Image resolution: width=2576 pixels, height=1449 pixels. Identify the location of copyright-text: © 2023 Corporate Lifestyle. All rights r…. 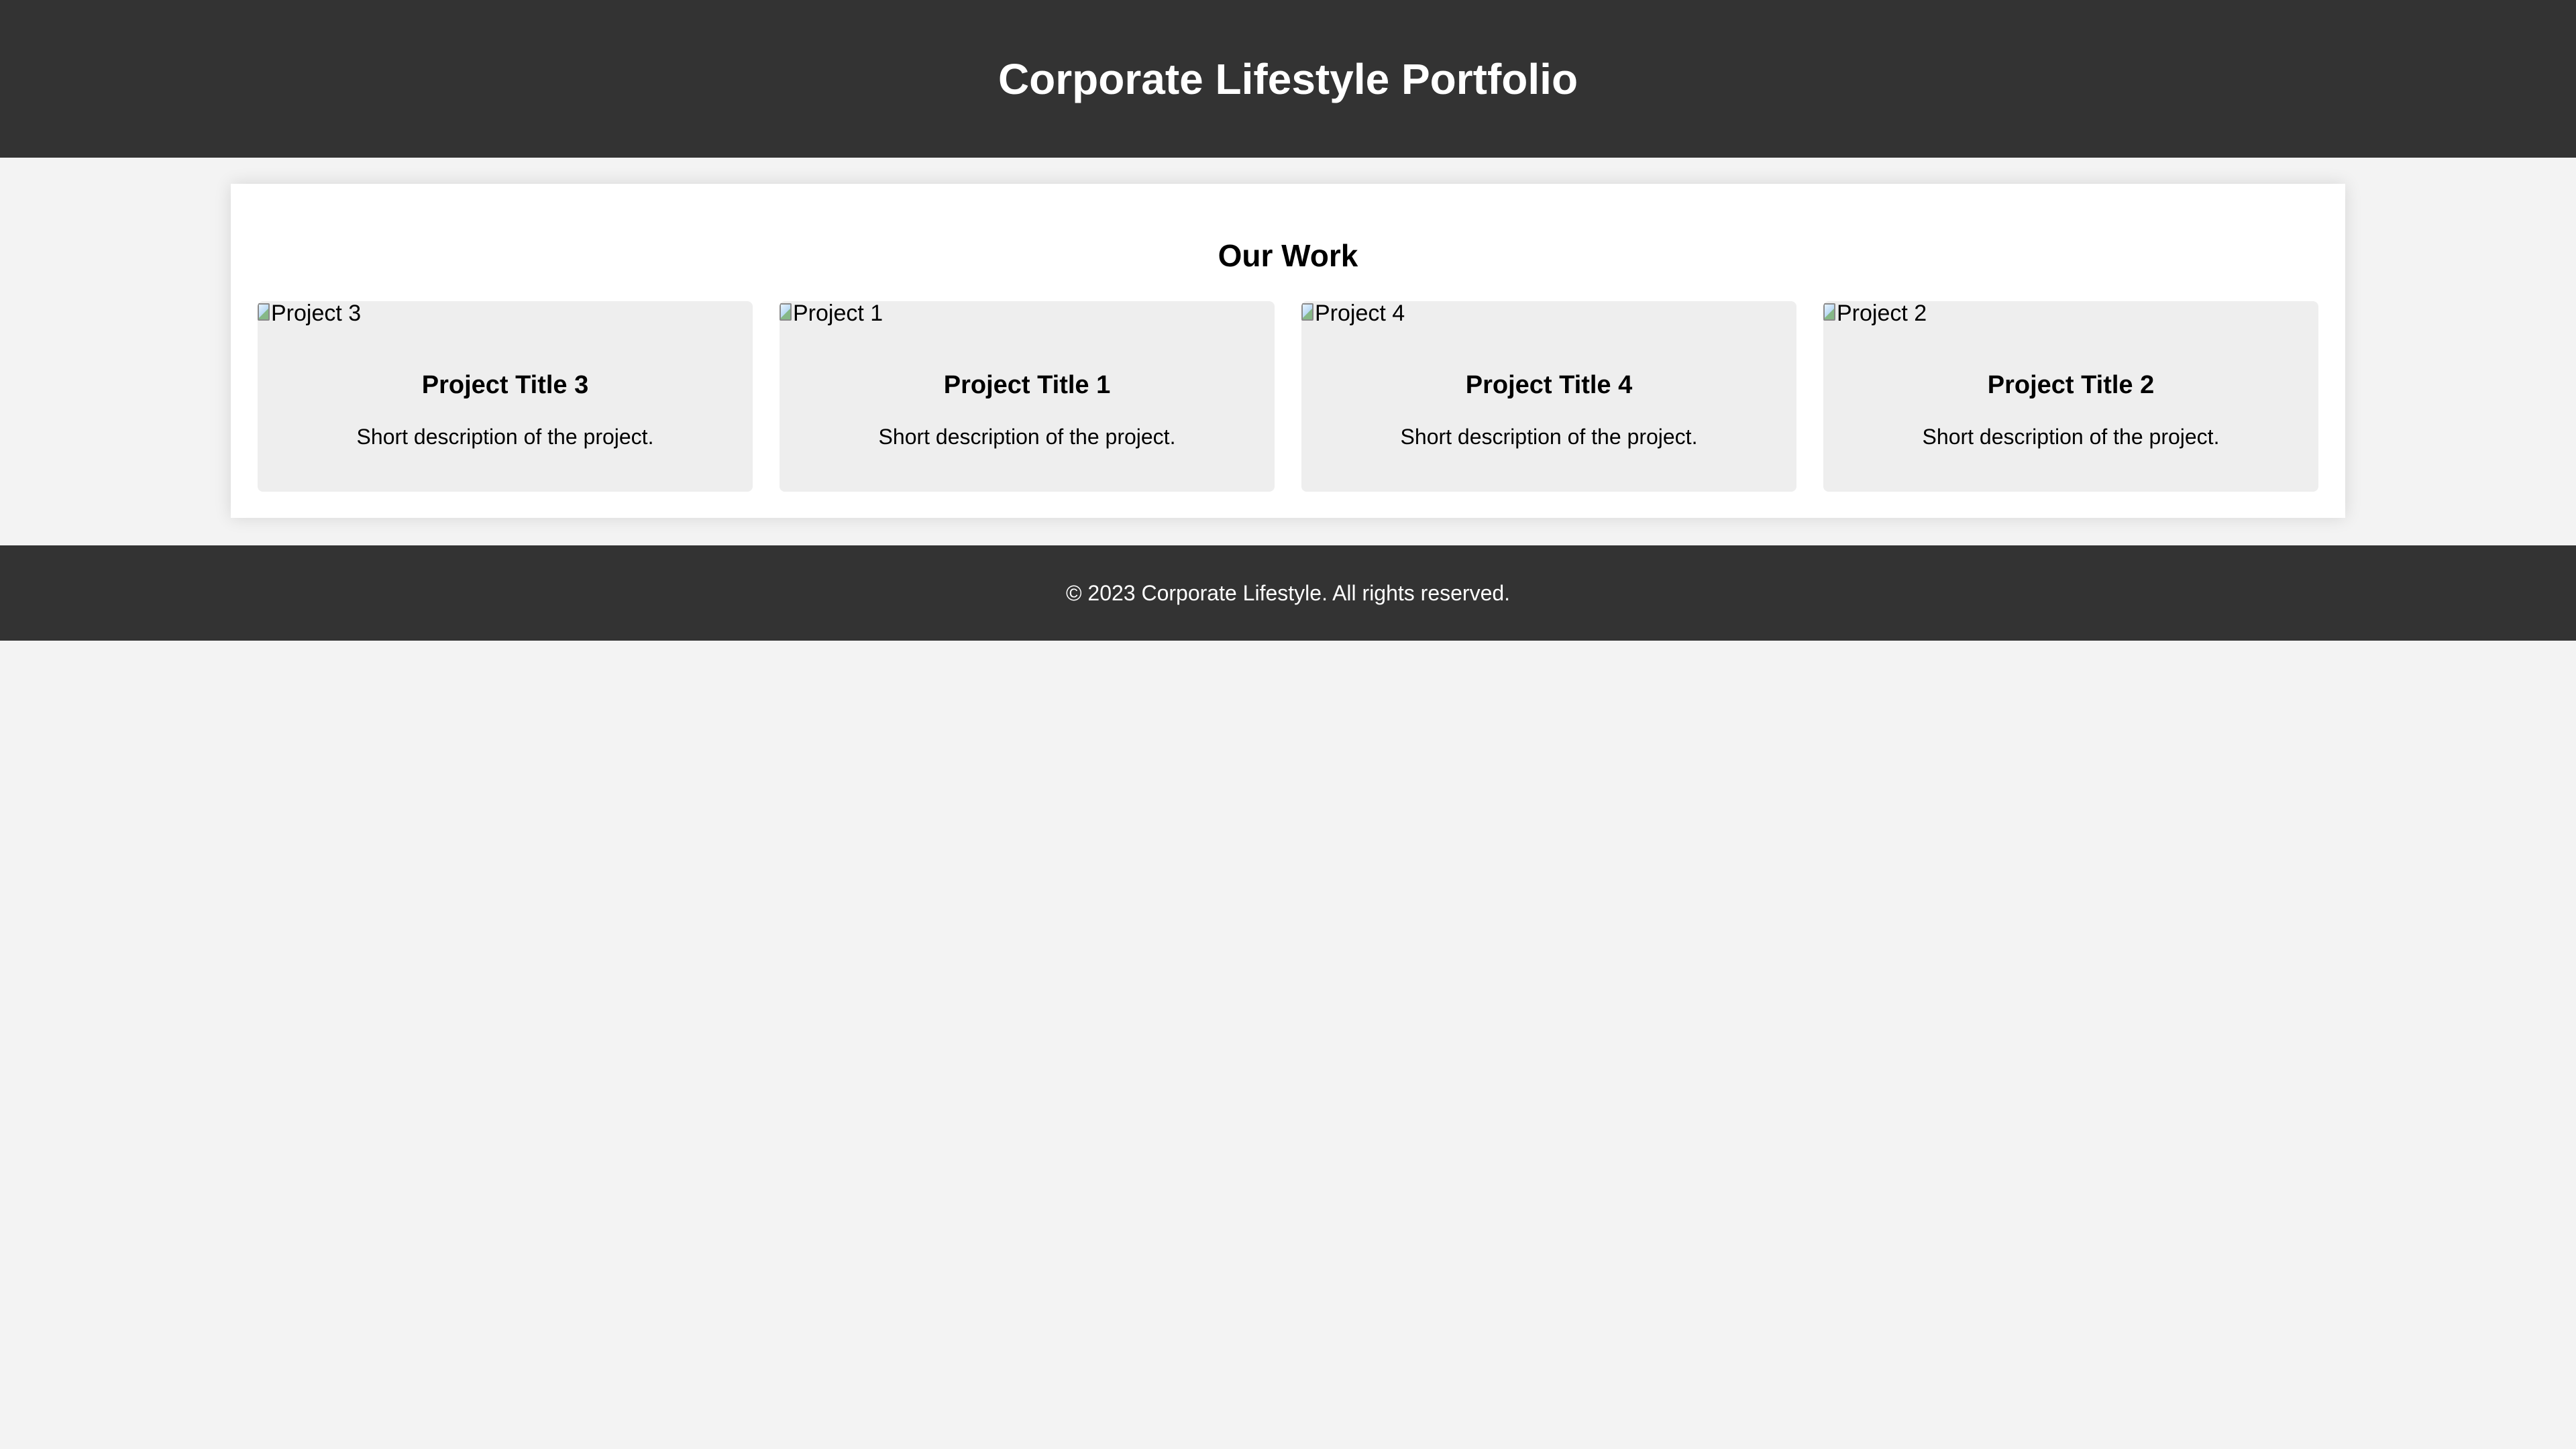
(1288, 593).